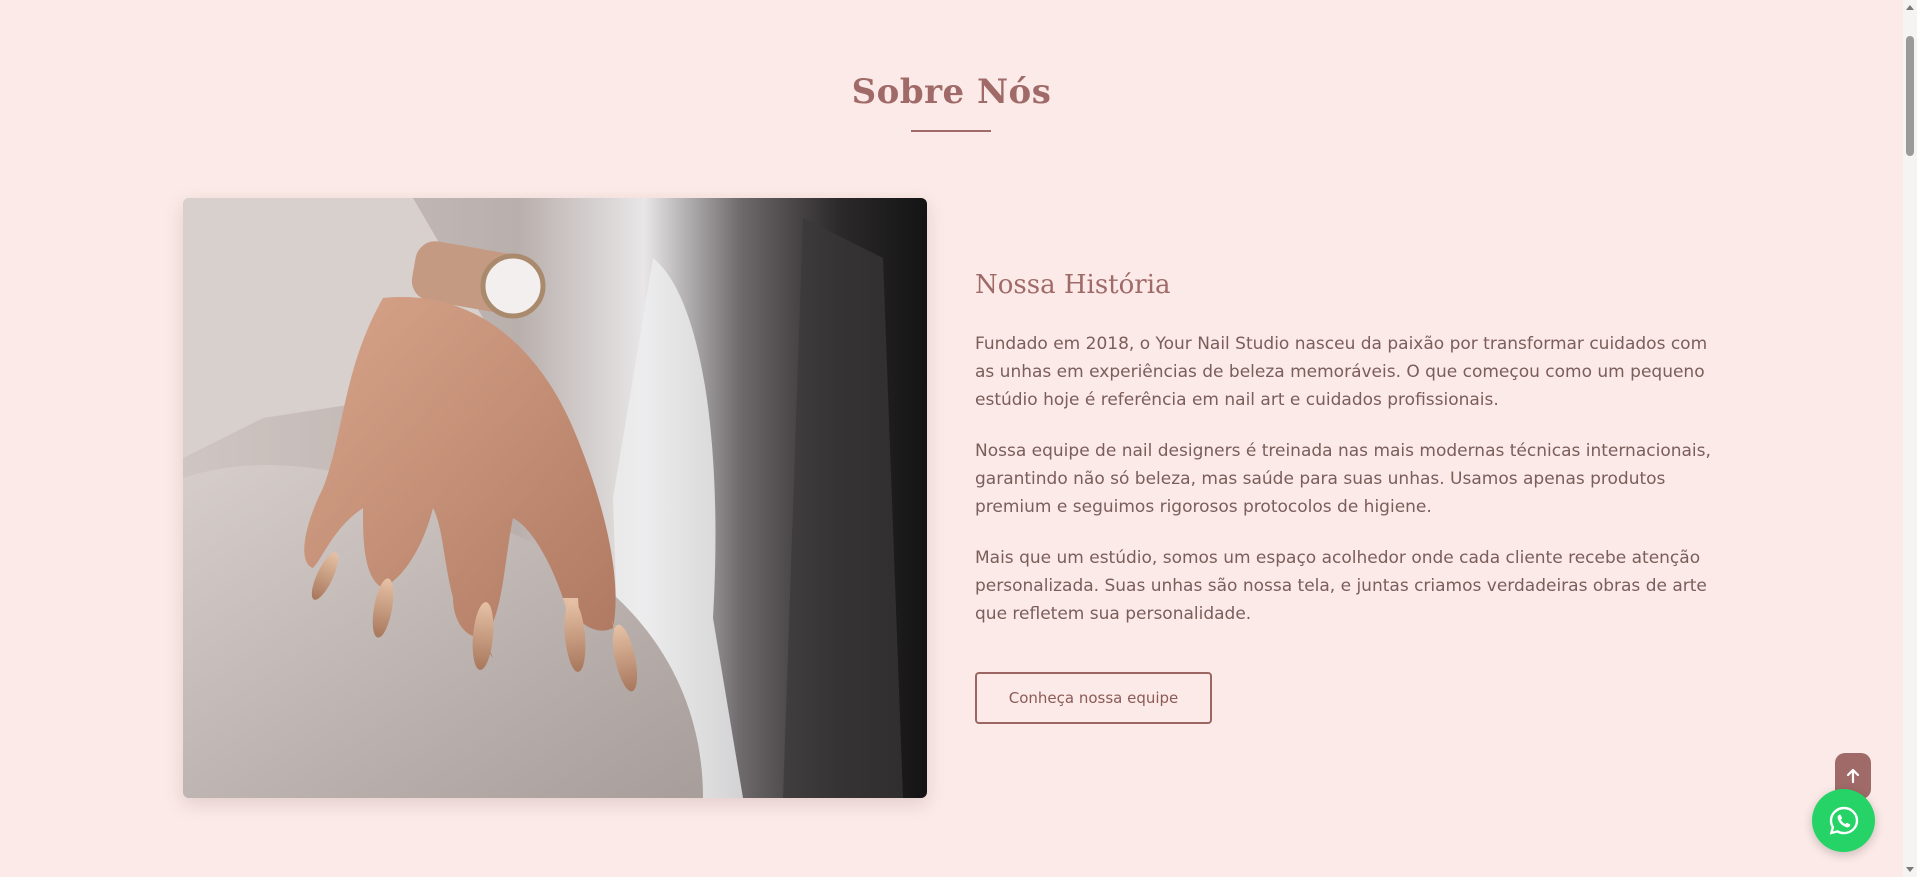  Describe the element at coordinates (1910, 96) in the screenshot. I see `scrollbar-thumb` at that location.